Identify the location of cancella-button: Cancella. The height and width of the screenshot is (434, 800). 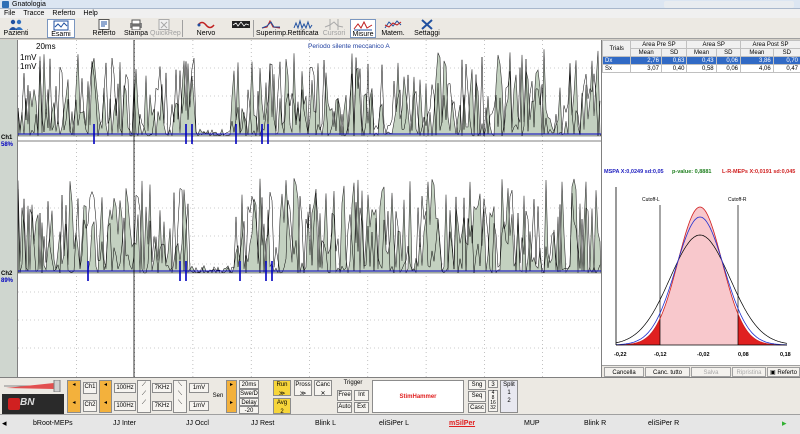
(624, 372).